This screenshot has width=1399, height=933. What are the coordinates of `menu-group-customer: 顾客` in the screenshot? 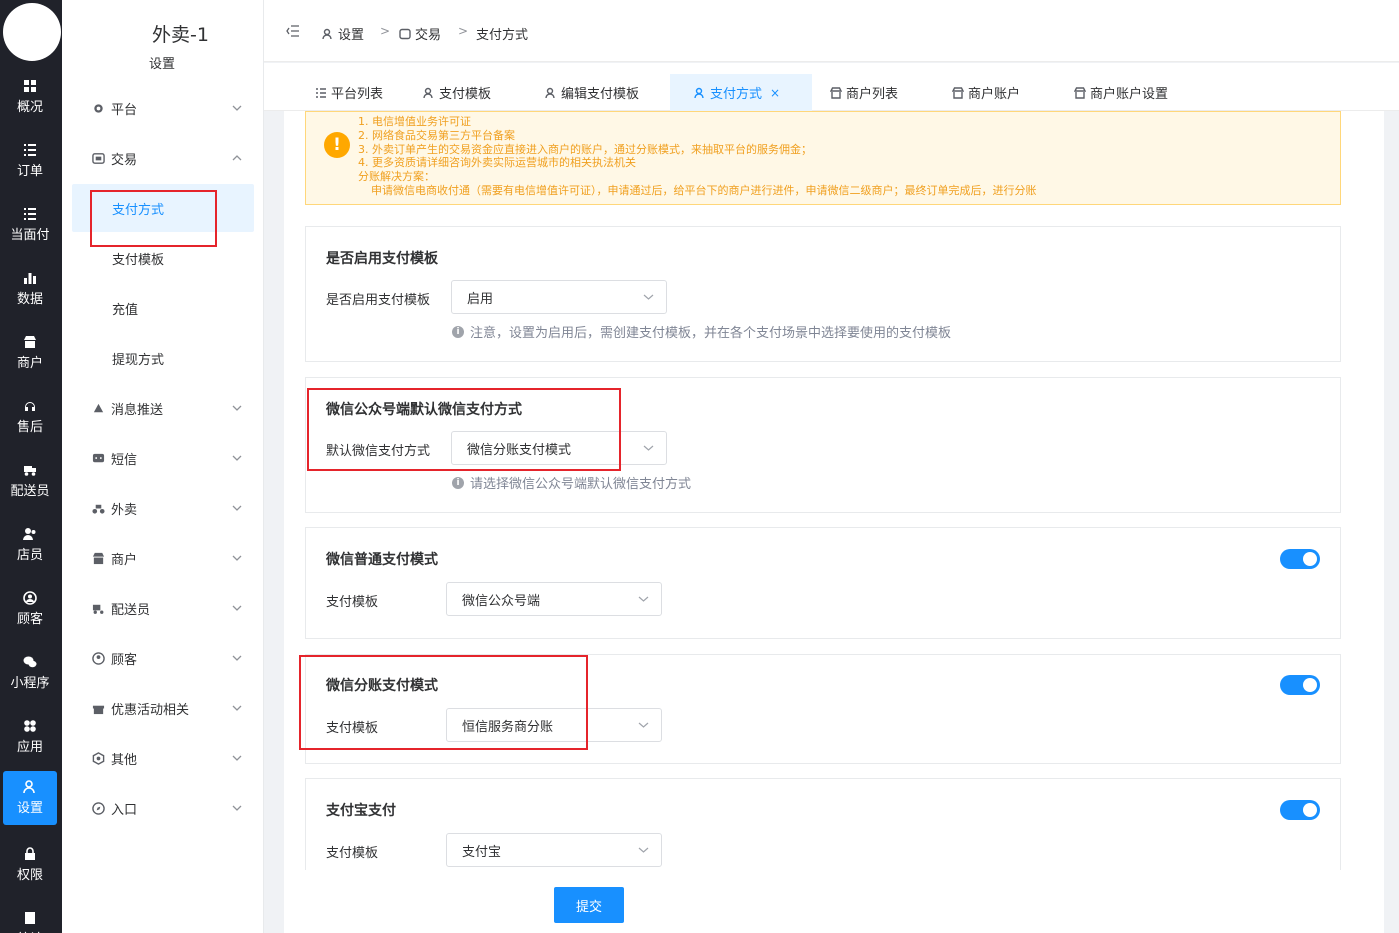 It's located at (167, 658).